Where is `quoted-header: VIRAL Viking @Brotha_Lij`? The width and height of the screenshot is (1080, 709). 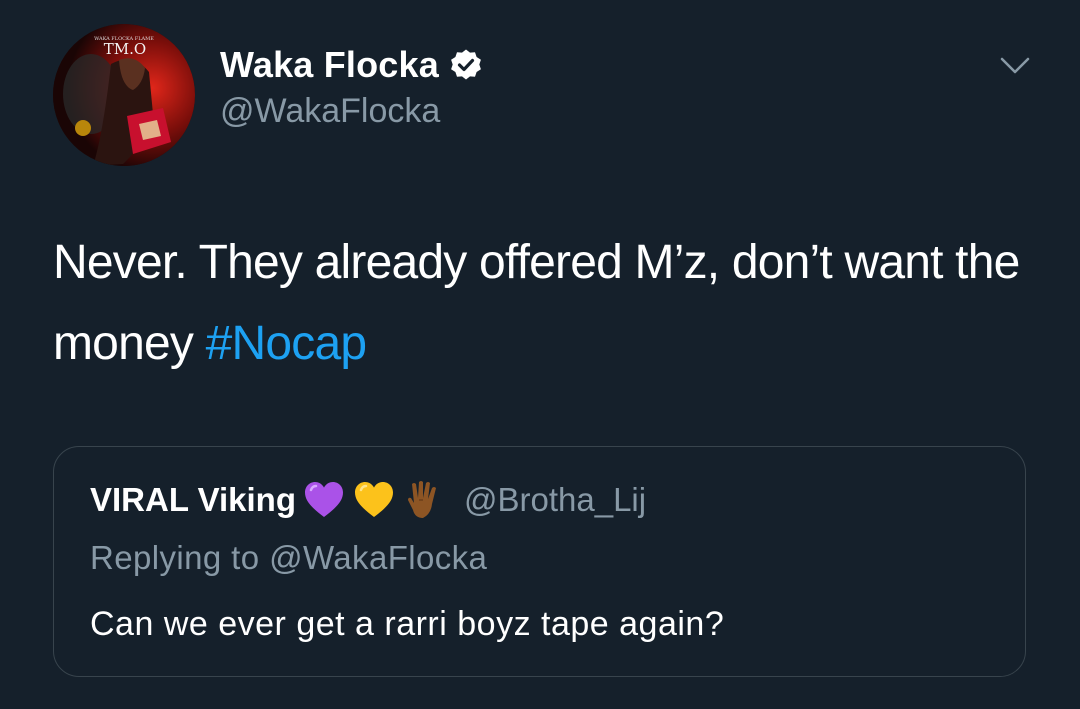 quoted-header: VIRAL Viking @Brotha_Lij is located at coordinates (368, 500).